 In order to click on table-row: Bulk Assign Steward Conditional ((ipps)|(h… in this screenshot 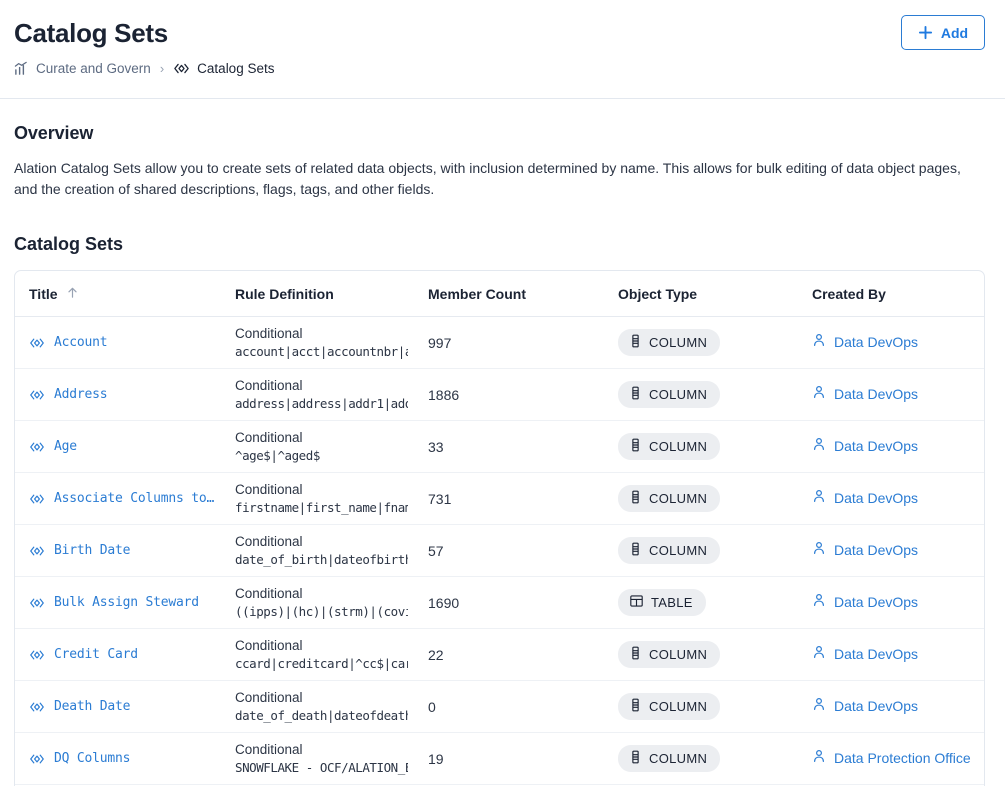, I will do `click(499, 602)`.